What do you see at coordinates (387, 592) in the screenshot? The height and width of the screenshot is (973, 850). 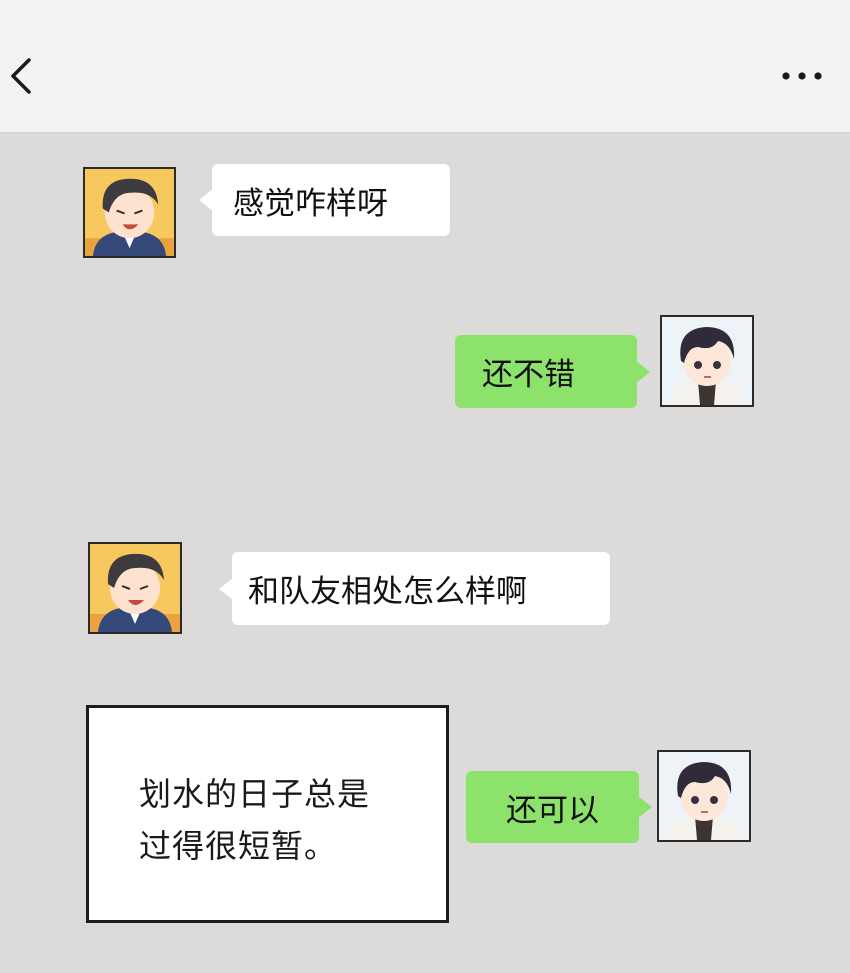 I see `message-text: 和队友相处怎么样啊` at bounding box center [387, 592].